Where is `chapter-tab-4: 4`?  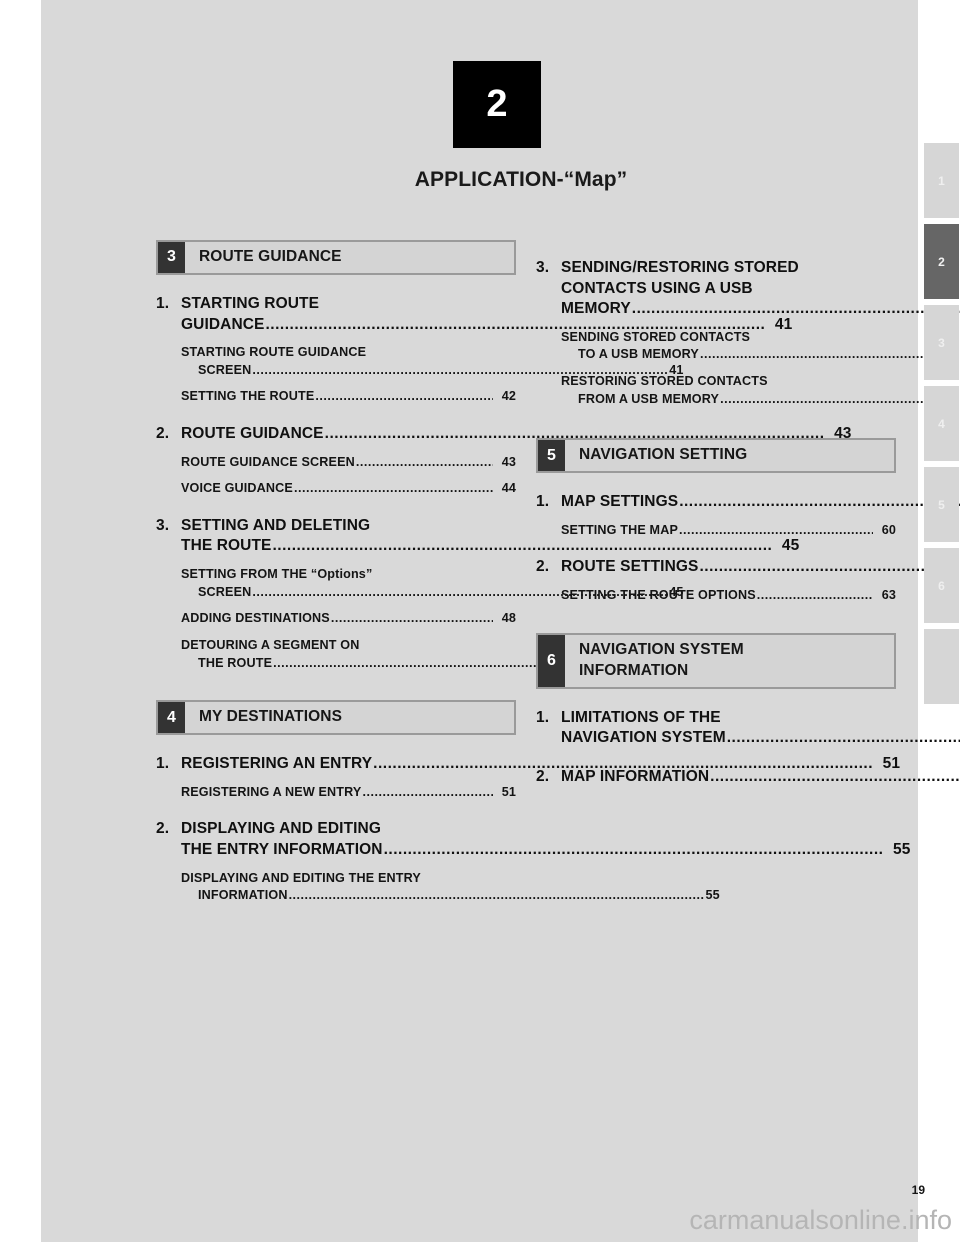
chapter-tab-4: 4 is located at coordinates (941, 423).